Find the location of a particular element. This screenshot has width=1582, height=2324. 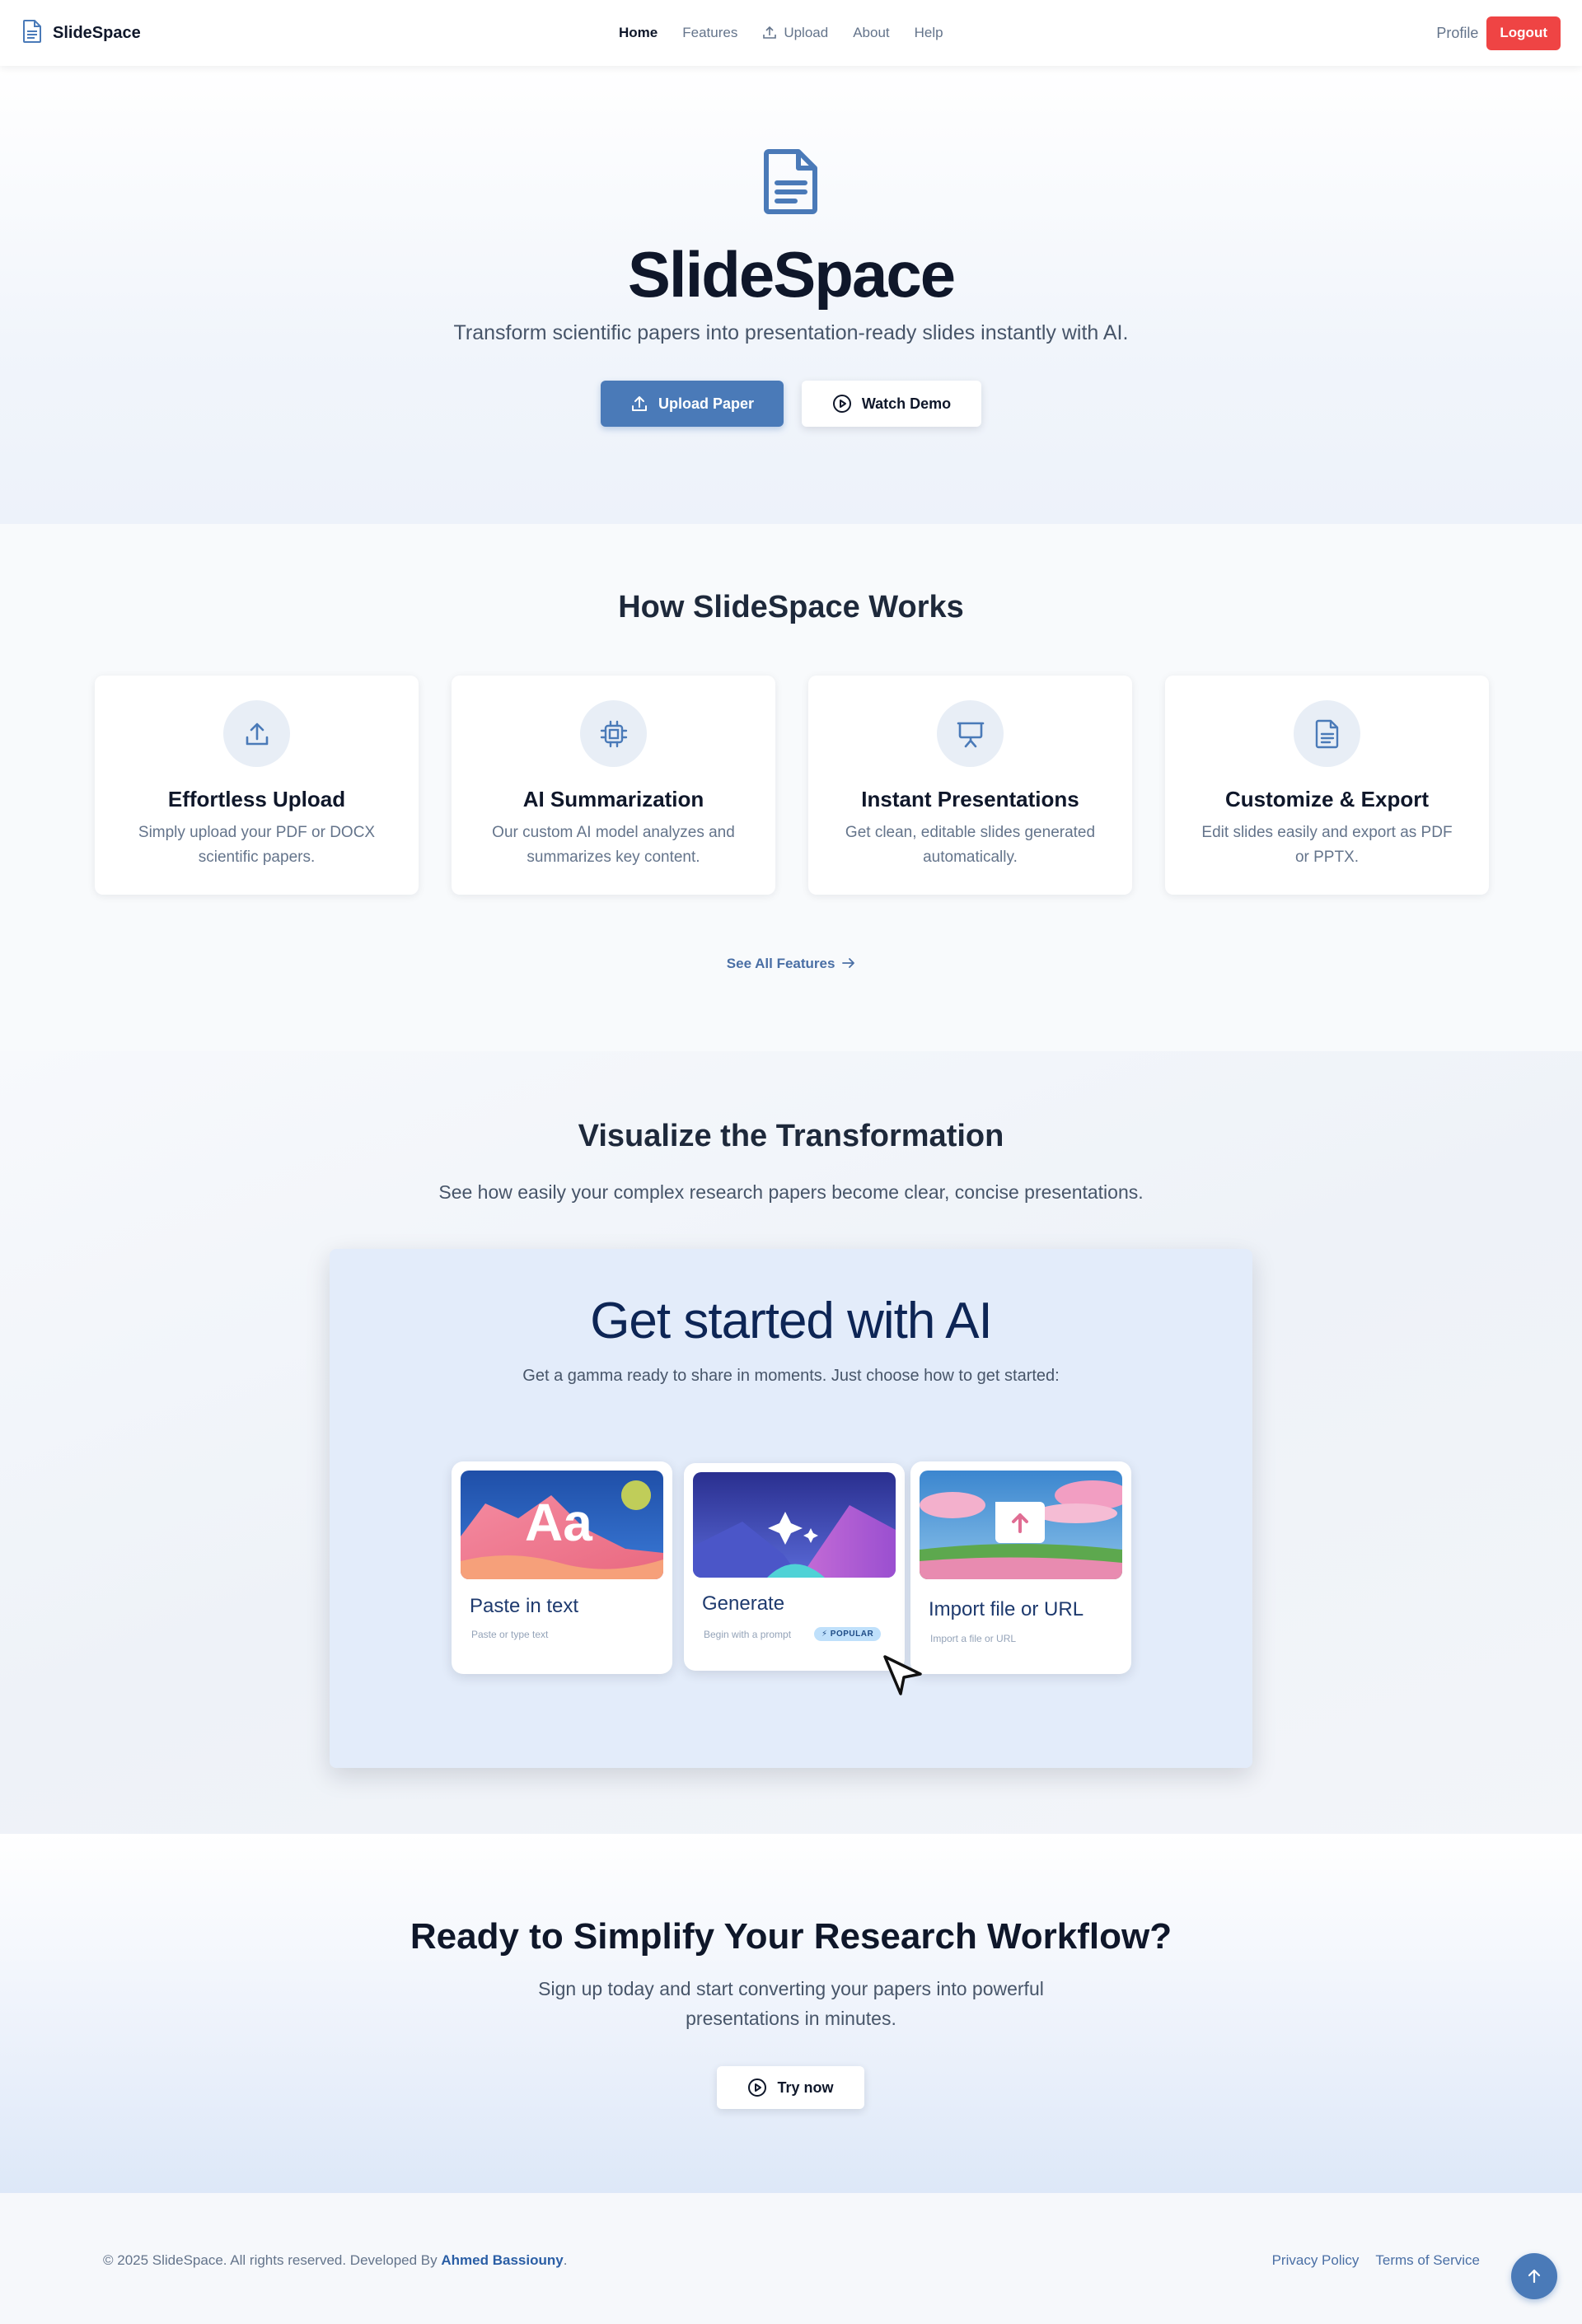

hero-title: SlideSpace is located at coordinates (791, 274).